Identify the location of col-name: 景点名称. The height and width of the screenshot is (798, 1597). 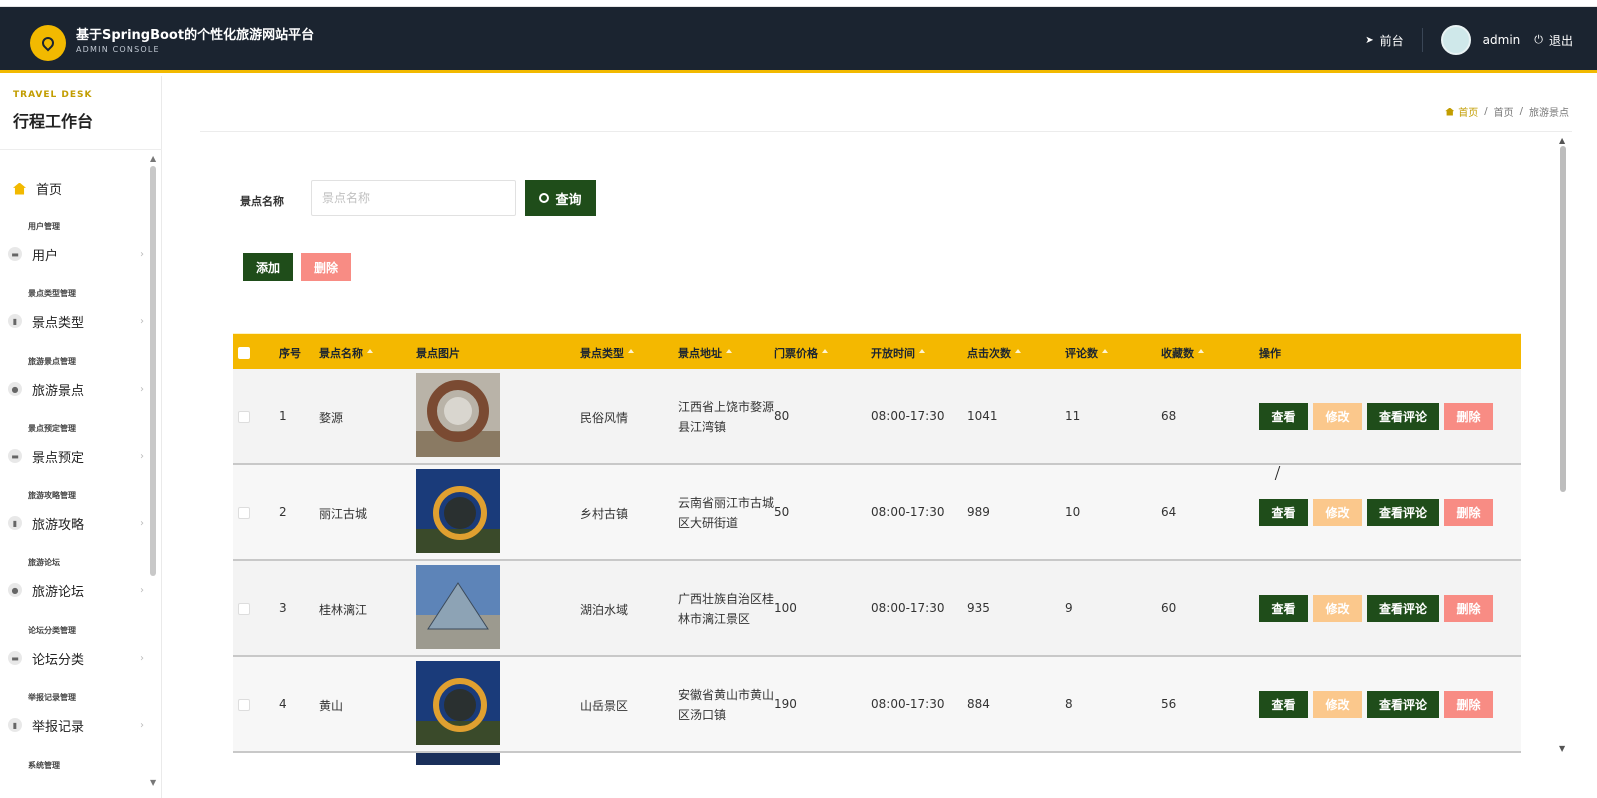
(346, 353).